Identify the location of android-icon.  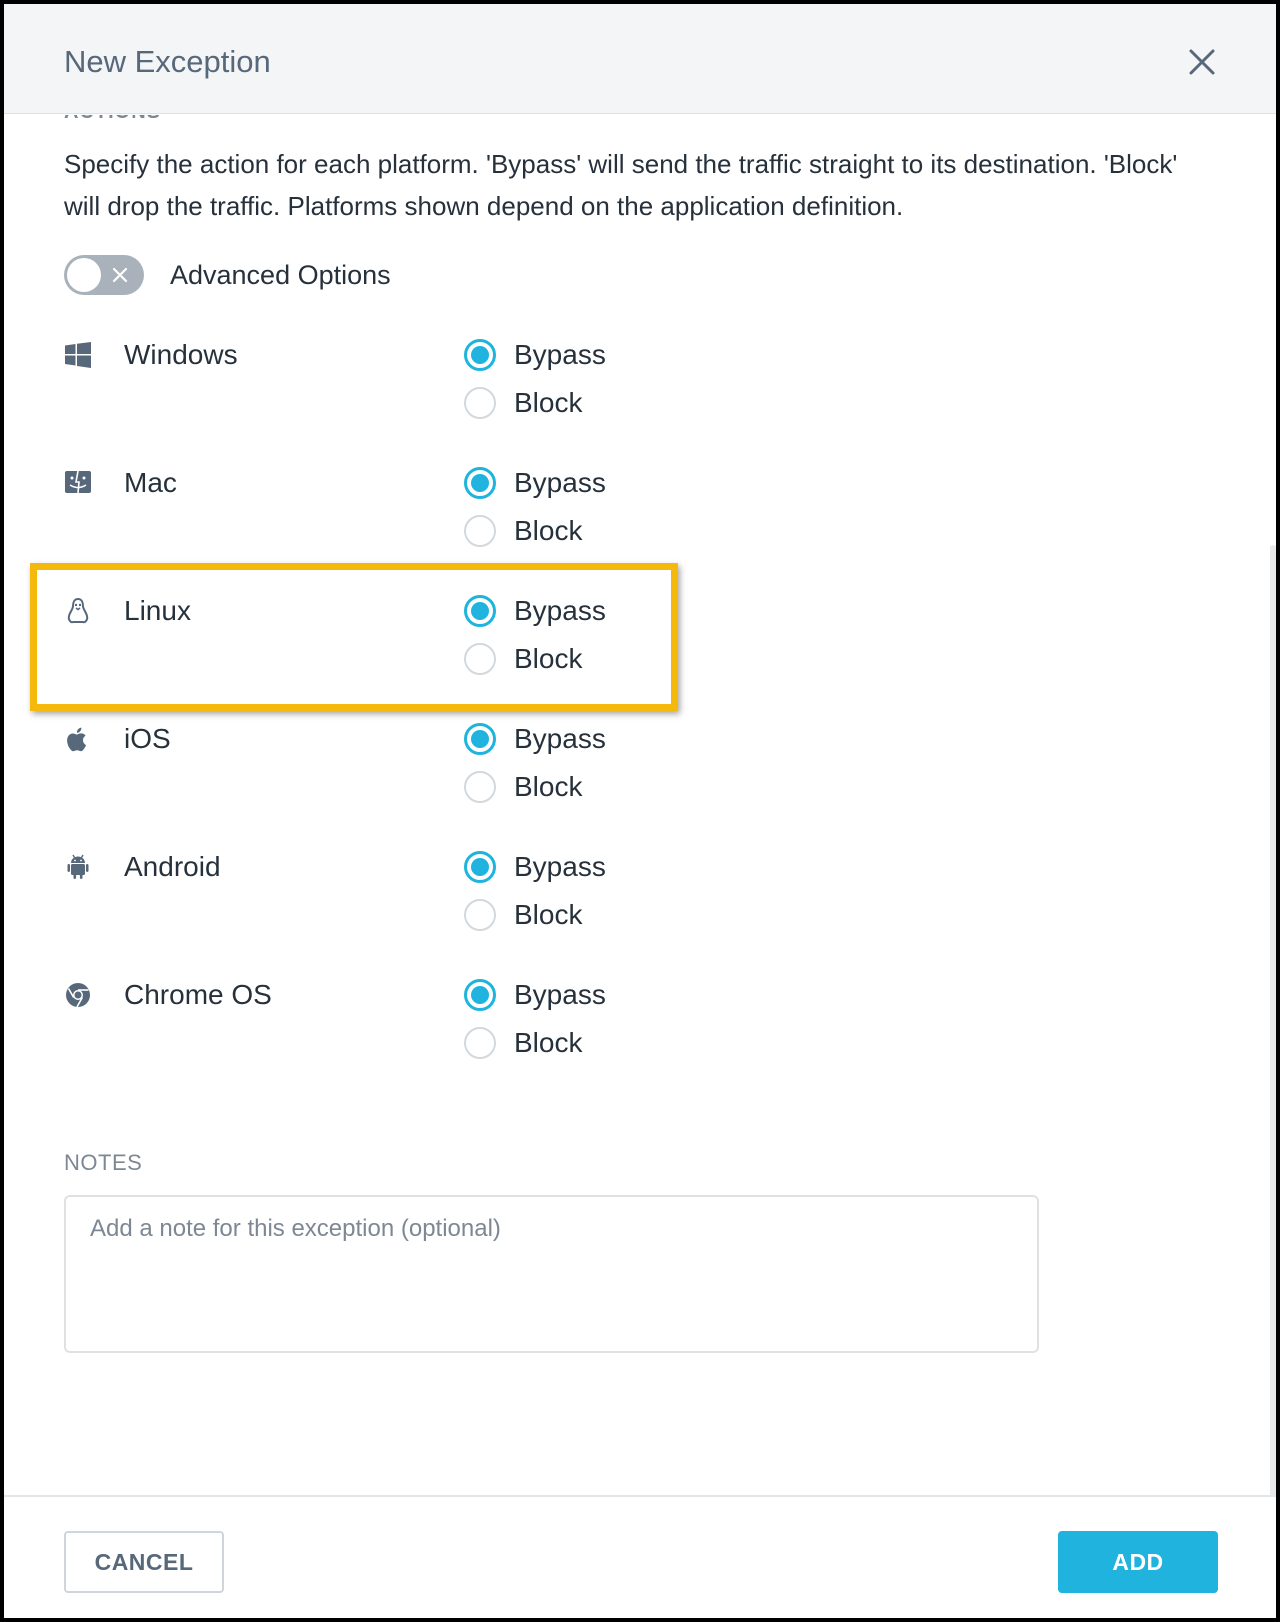
(78, 866).